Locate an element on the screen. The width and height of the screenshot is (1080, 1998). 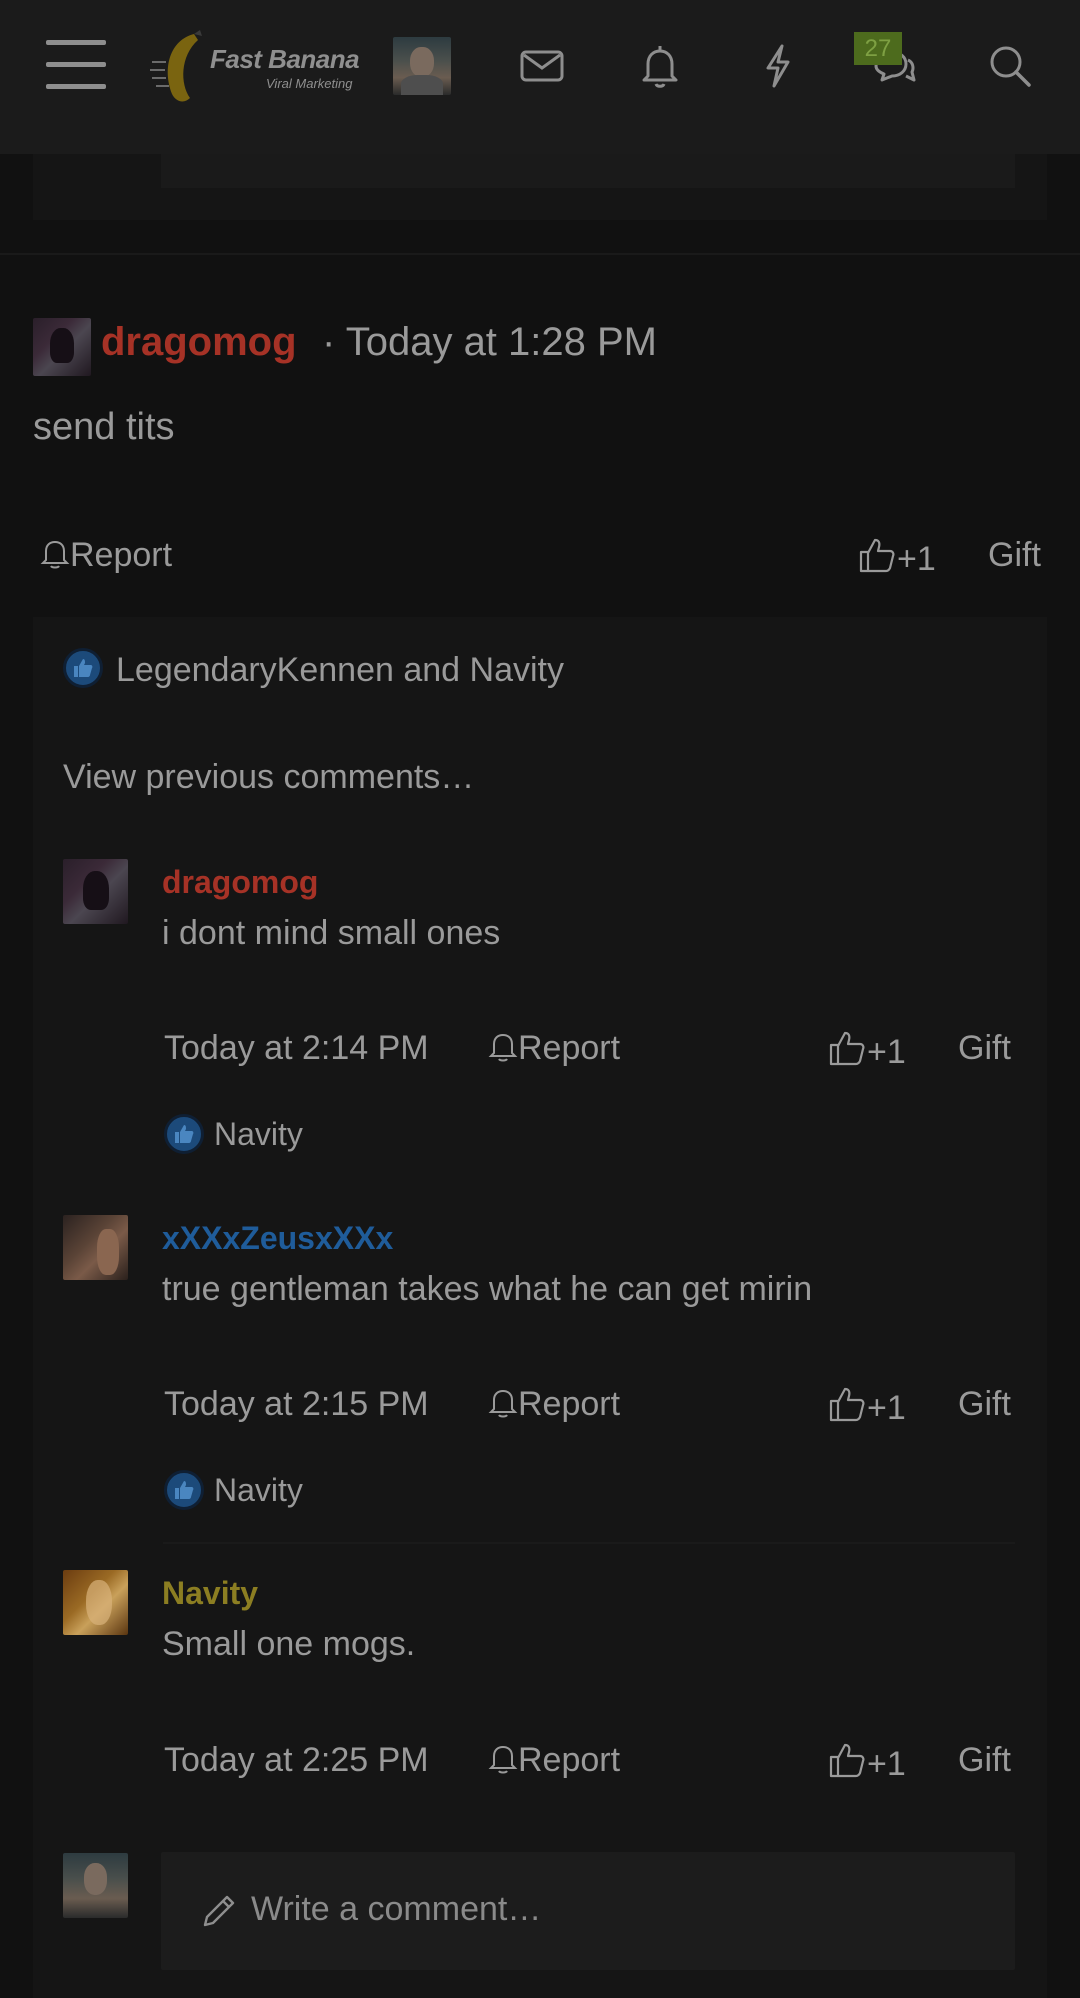
search-icon is located at coordinates (1010, 66).